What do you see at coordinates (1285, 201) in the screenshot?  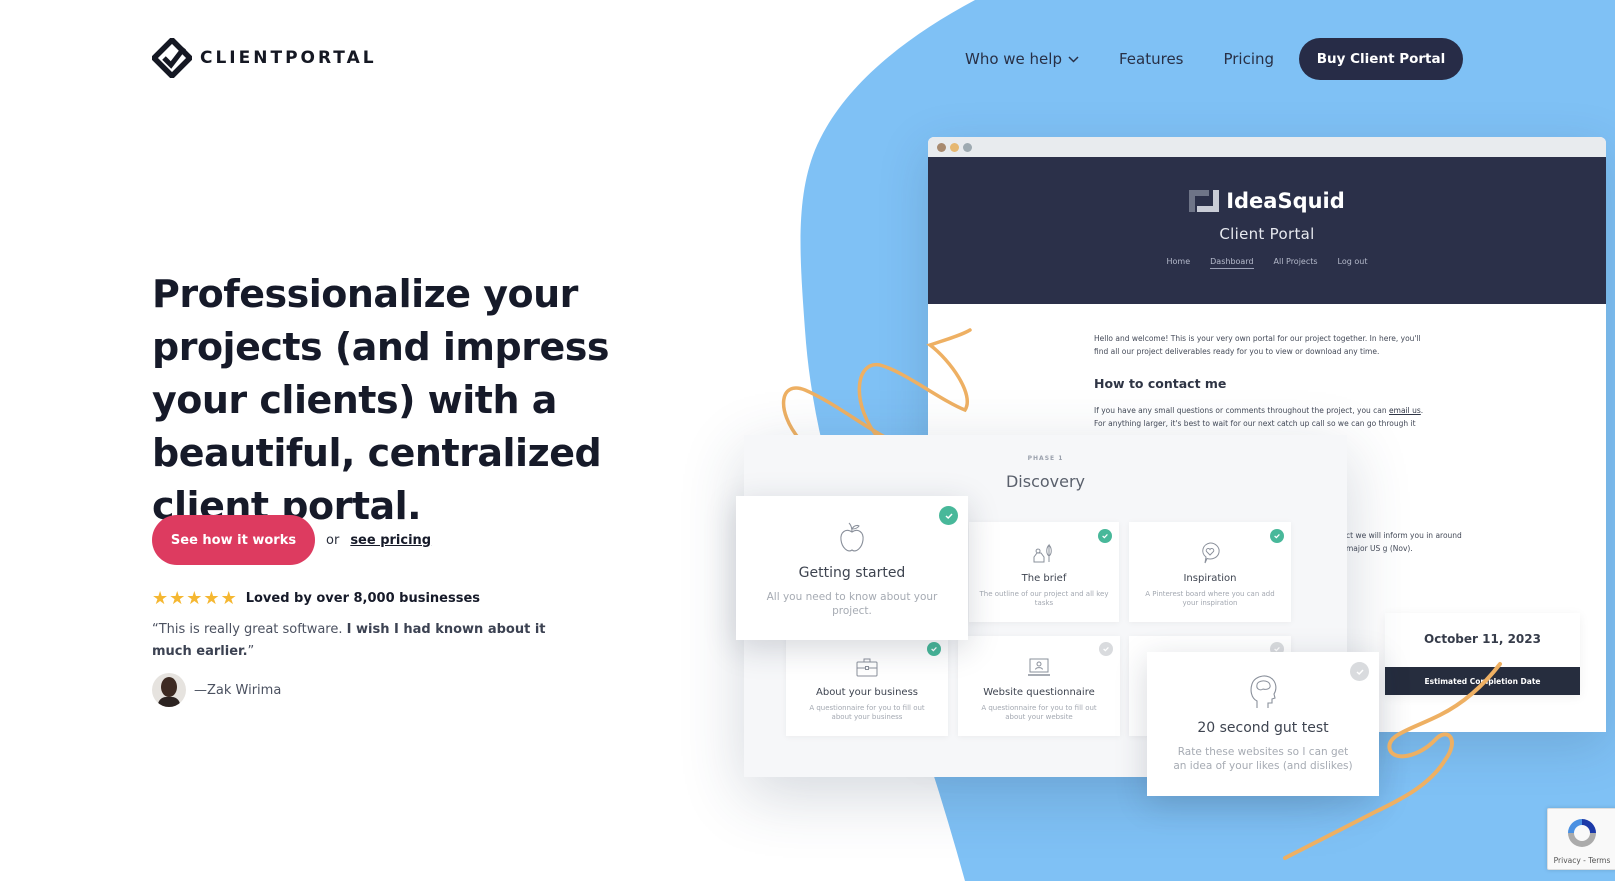 I see `portal-brand-name: IdeaSquid` at bounding box center [1285, 201].